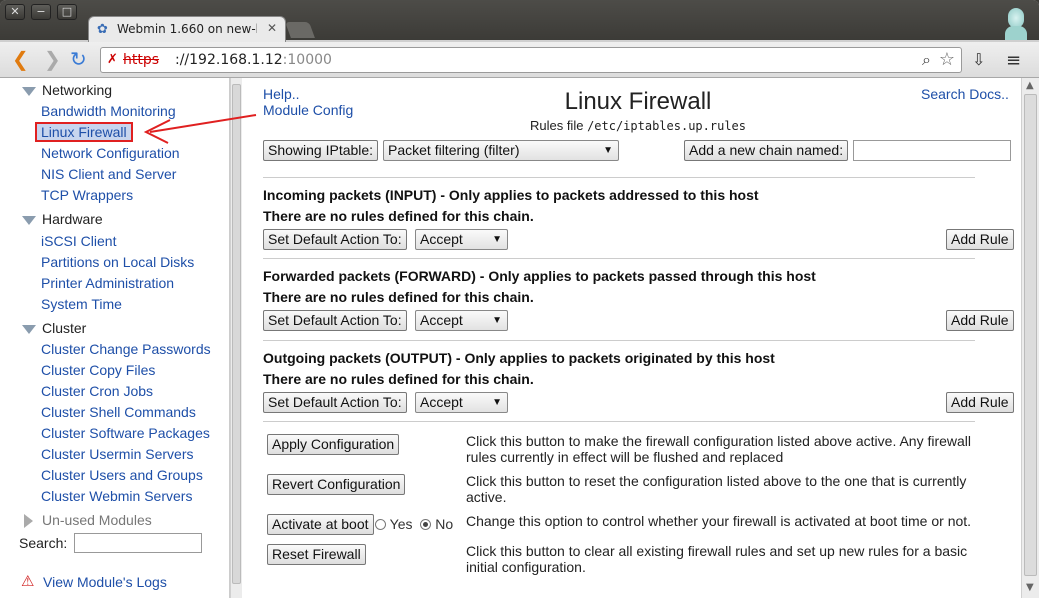 This screenshot has height=598, width=1039. I want to click on forward-default-select: Accept ▼, so click(461, 320).